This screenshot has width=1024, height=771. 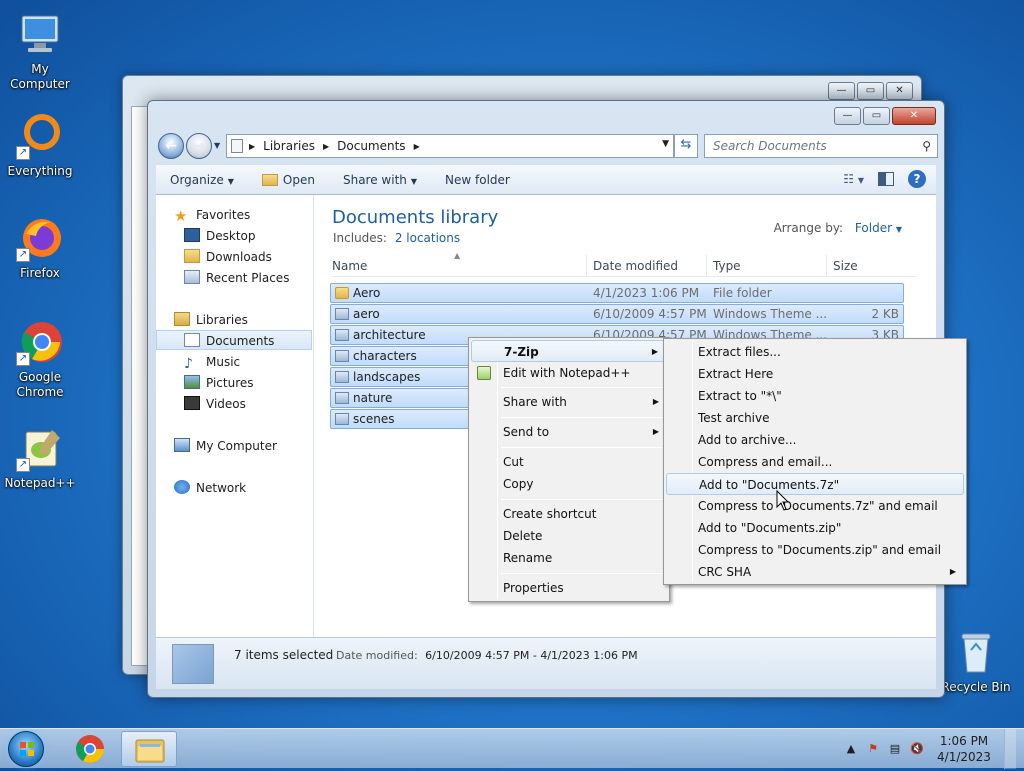 I want to click on volume-muted-icon: 🔇, so click(x=917, y=749).